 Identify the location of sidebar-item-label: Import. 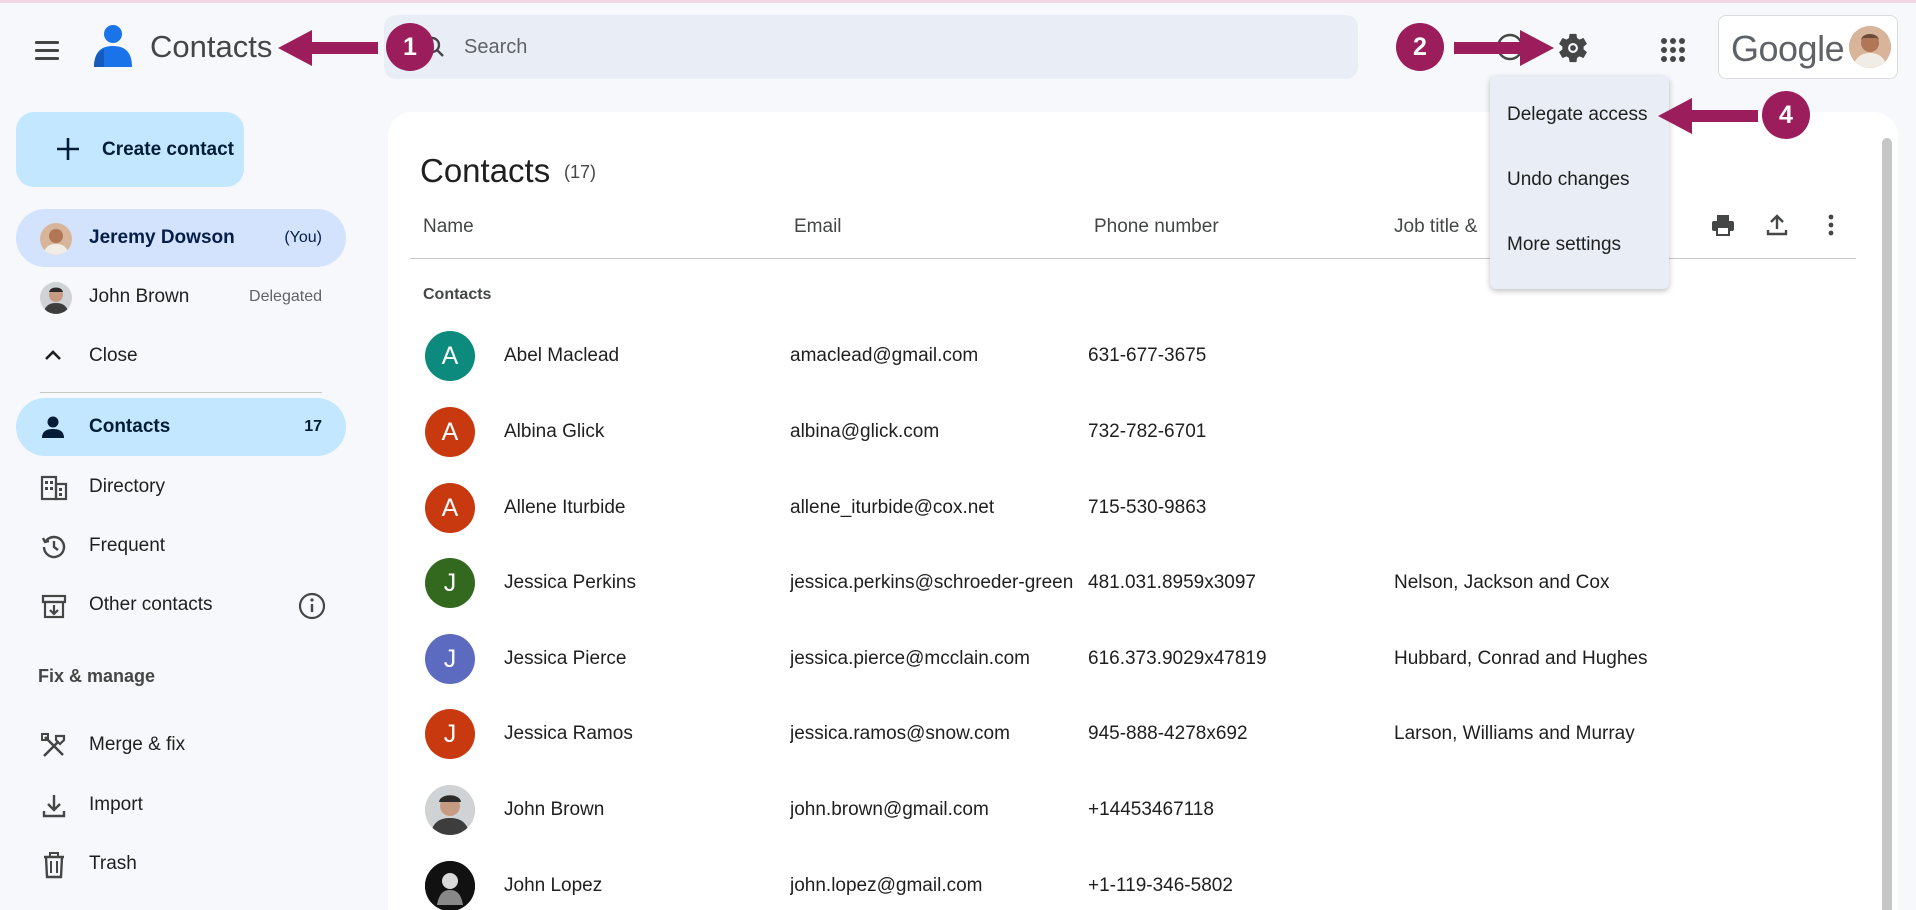
(116, 804).